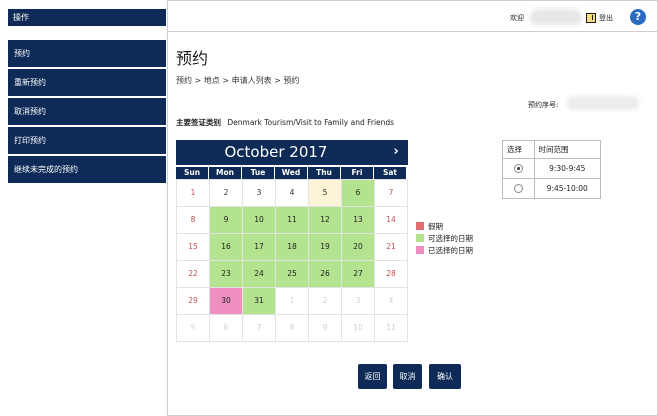 Image resolution: width=658 pixels, height=416 pixels. I want to click on calendar-day: 23, so click(226, 274).